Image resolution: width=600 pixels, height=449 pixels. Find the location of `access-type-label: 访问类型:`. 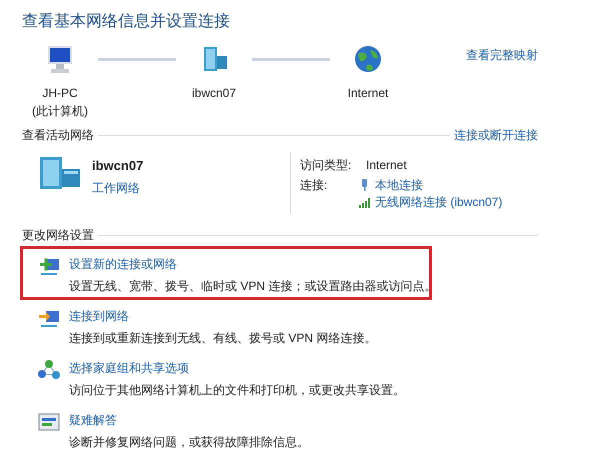

access-type-label: 访问类型: is located at coordinates (326, 165).